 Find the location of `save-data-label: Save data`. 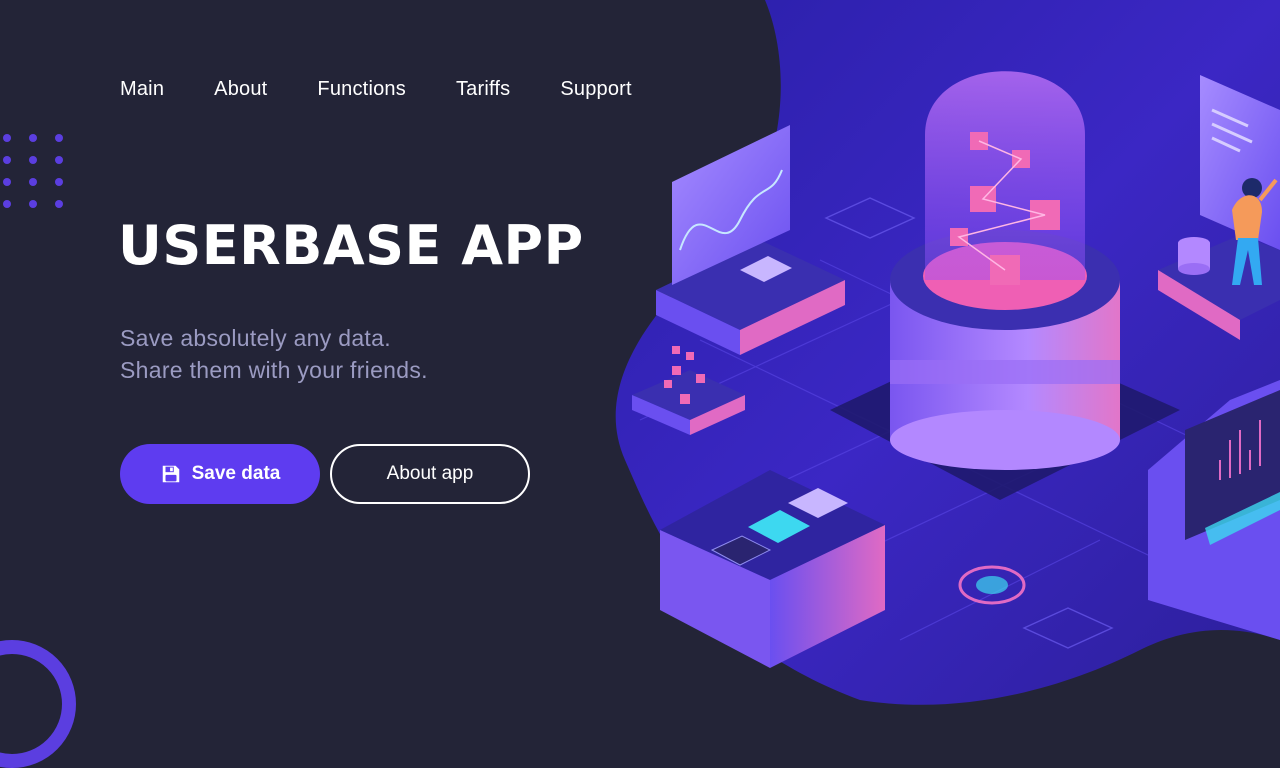

save-data-label: Save data is located at coordinates (236, 473).